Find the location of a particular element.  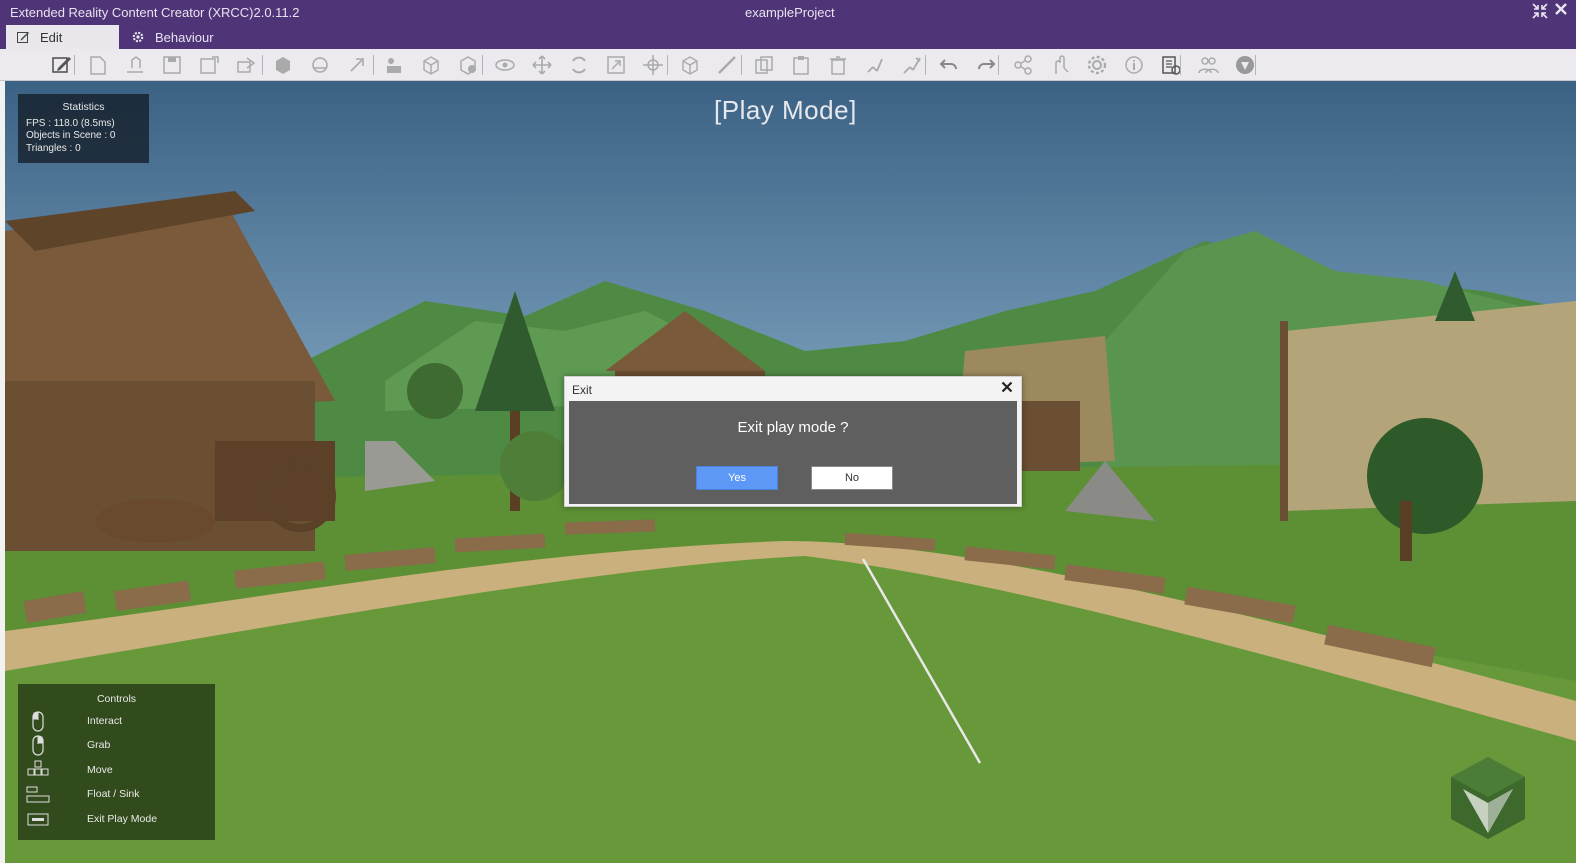

add-primitive-icon is located at coordinates (468, 65).